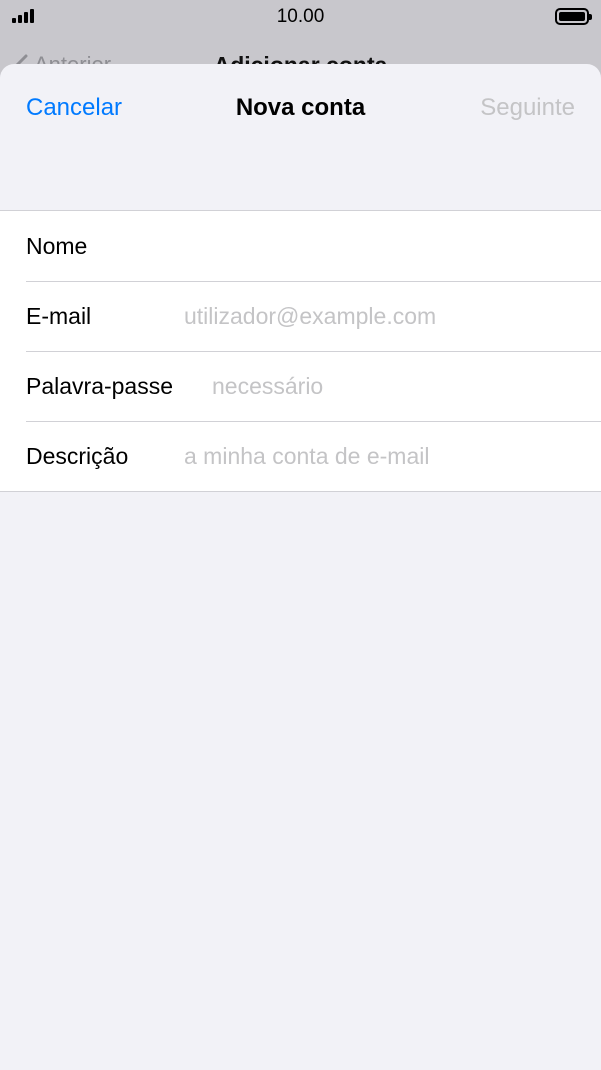 This screenshot has width=601, height=1070. What do you see at coordinates (300, 109) in the screenshot?
I see `sheet-header: Cancelar Nova conta Seguinte` at bounding box center [300, 109].